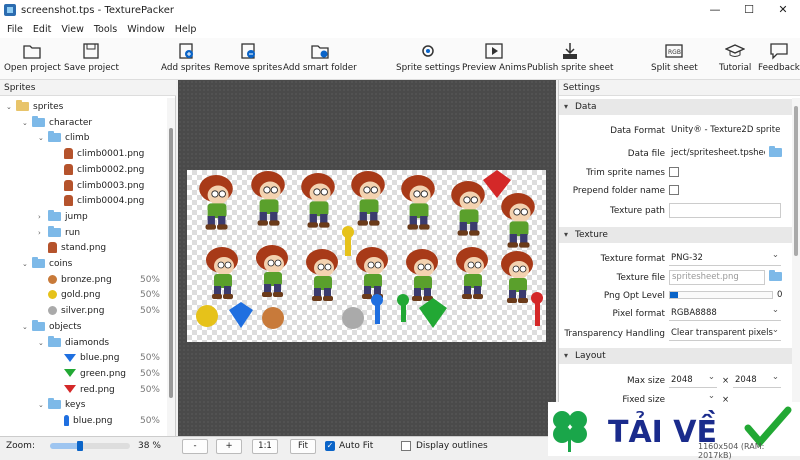 The height and width of the screenshot is (460, 800). I want to click on folder-browse-icon, so click(777, 152).